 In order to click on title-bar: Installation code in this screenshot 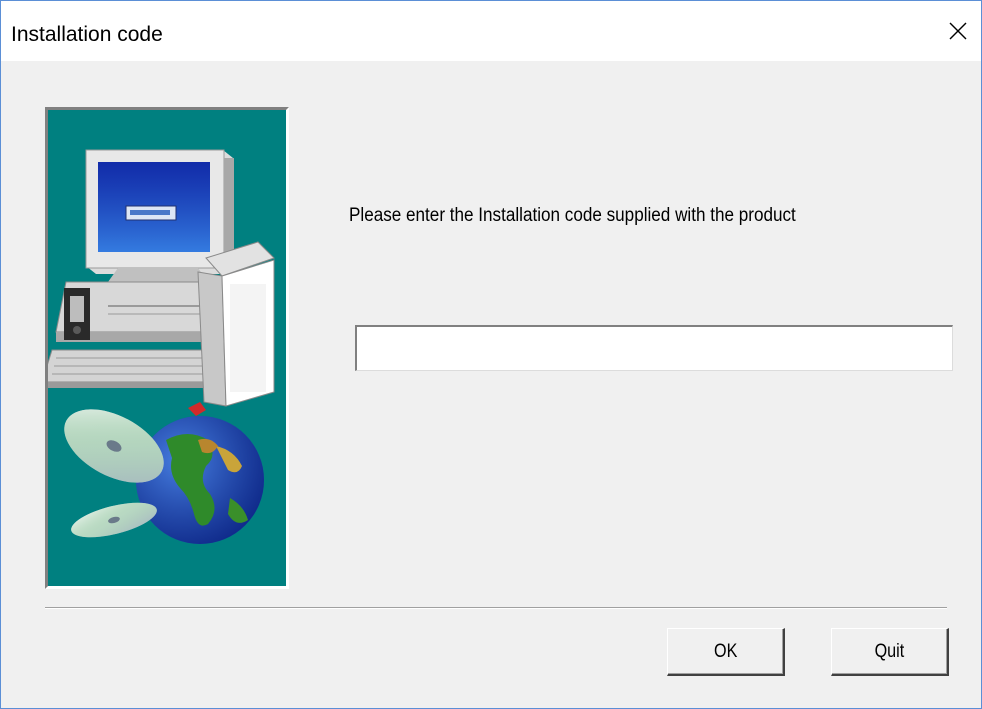, I will do `click(491, 31)`.